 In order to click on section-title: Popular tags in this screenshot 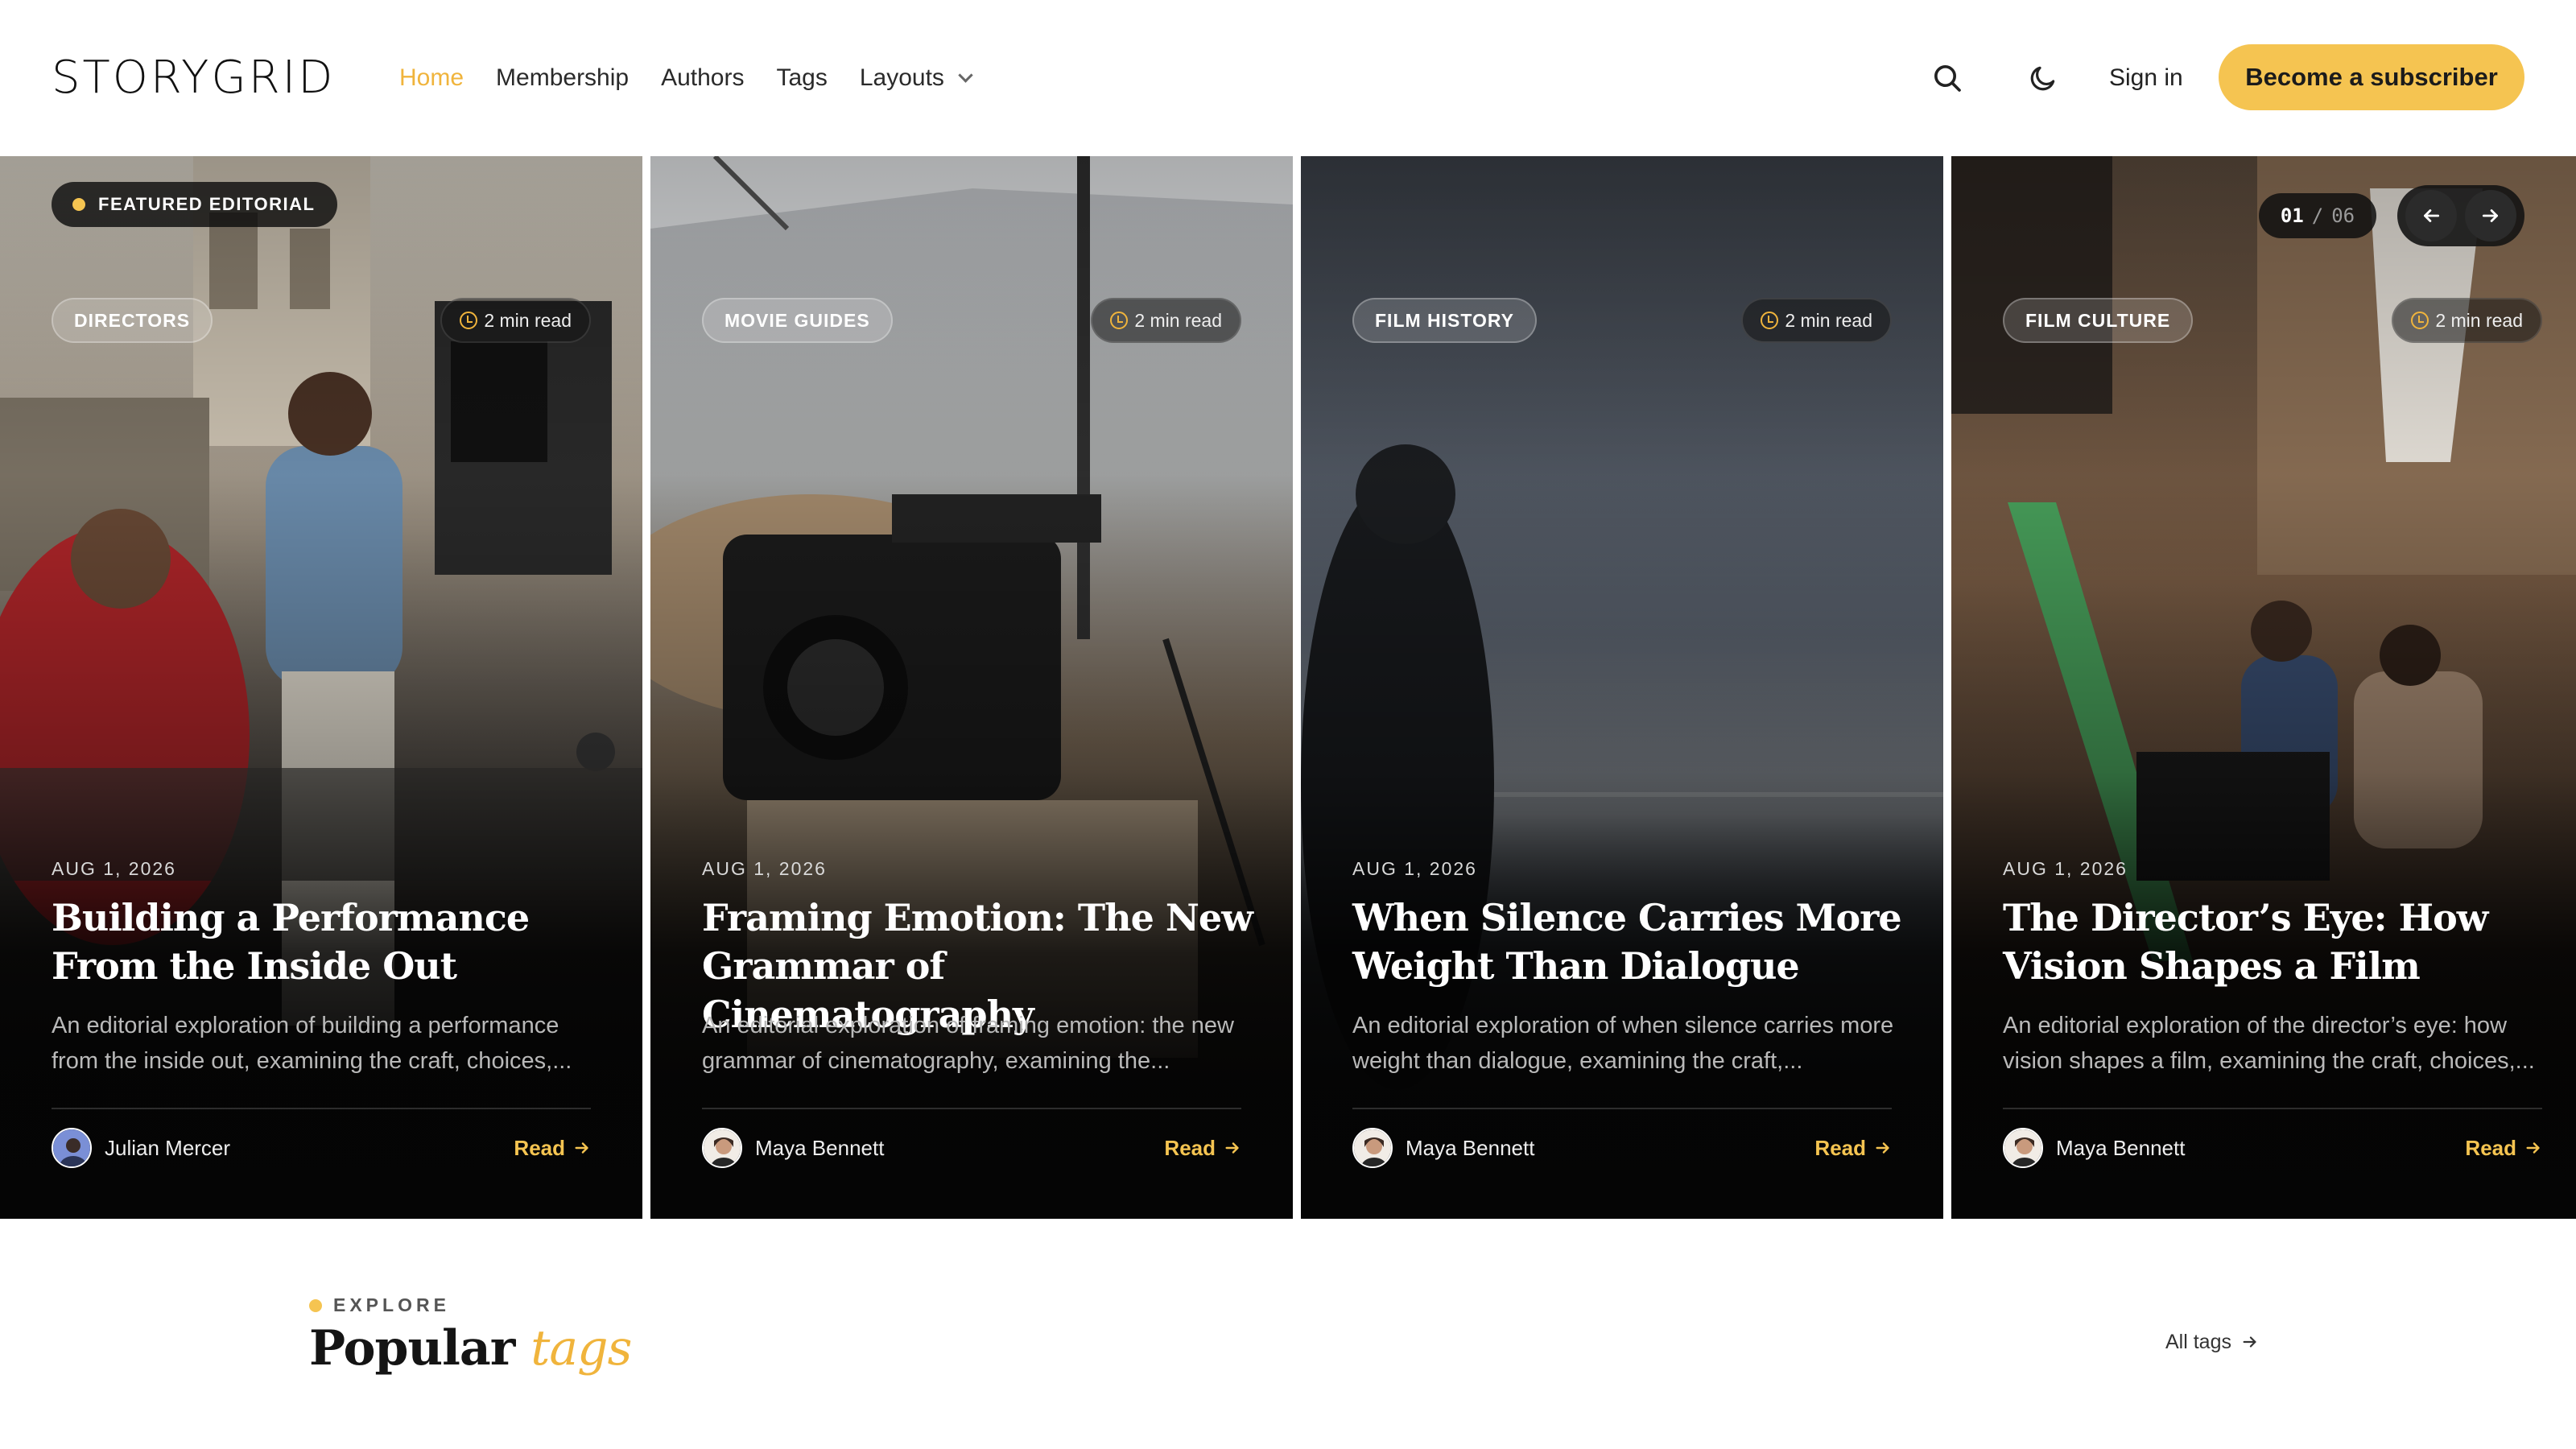, I will do `click(470, 1348)`.